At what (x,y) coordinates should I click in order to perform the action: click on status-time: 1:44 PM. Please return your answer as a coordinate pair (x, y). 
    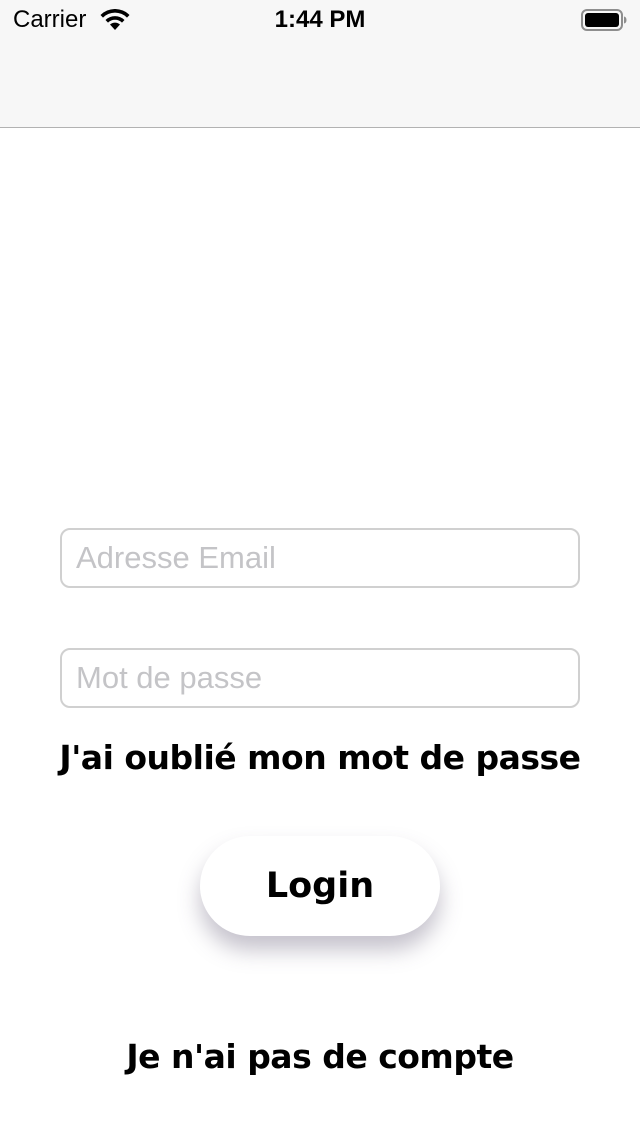
    Looking at the image, I should click on (320, 19).